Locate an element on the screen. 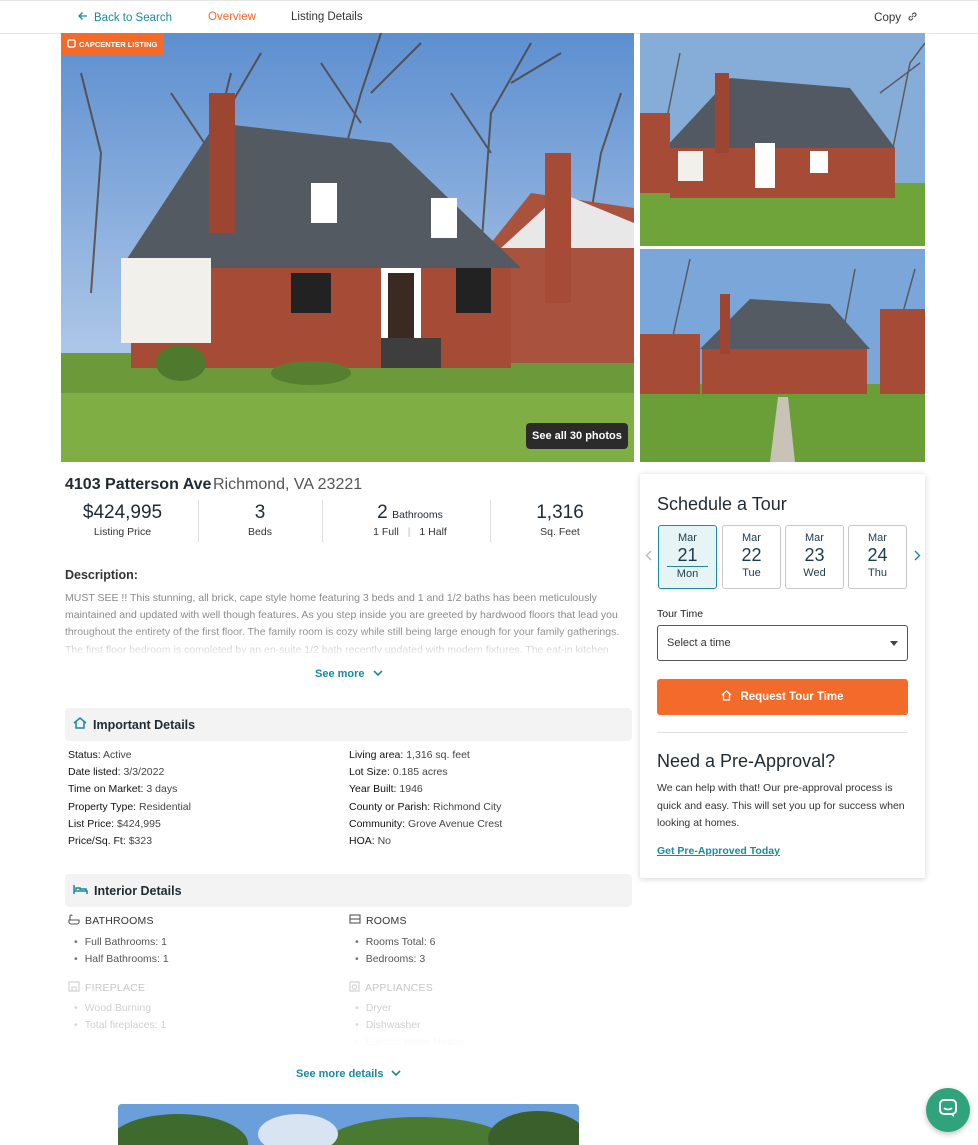 This screenshot has height=1145, width=978. detail-row: Lot Size: 0.185 acres is located at coordinates (425, 772).